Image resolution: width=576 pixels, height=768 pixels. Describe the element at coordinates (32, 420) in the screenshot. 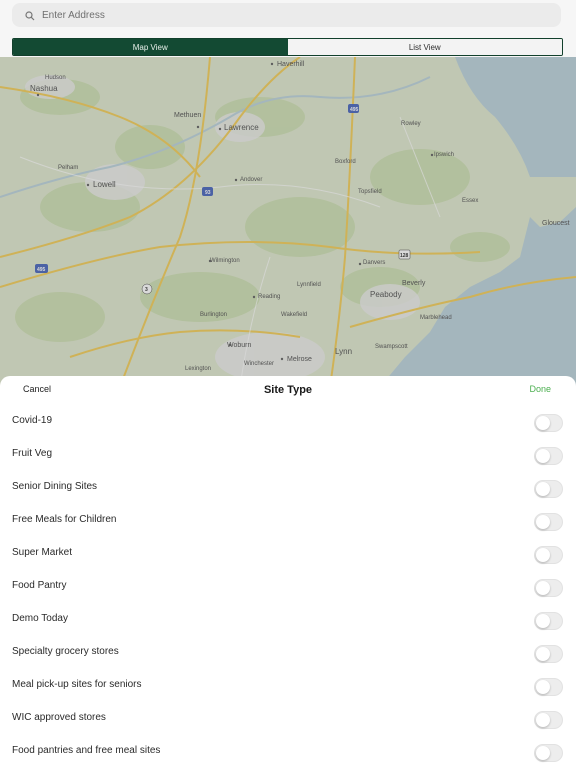

I see `option-label: Covid-19` at that location.